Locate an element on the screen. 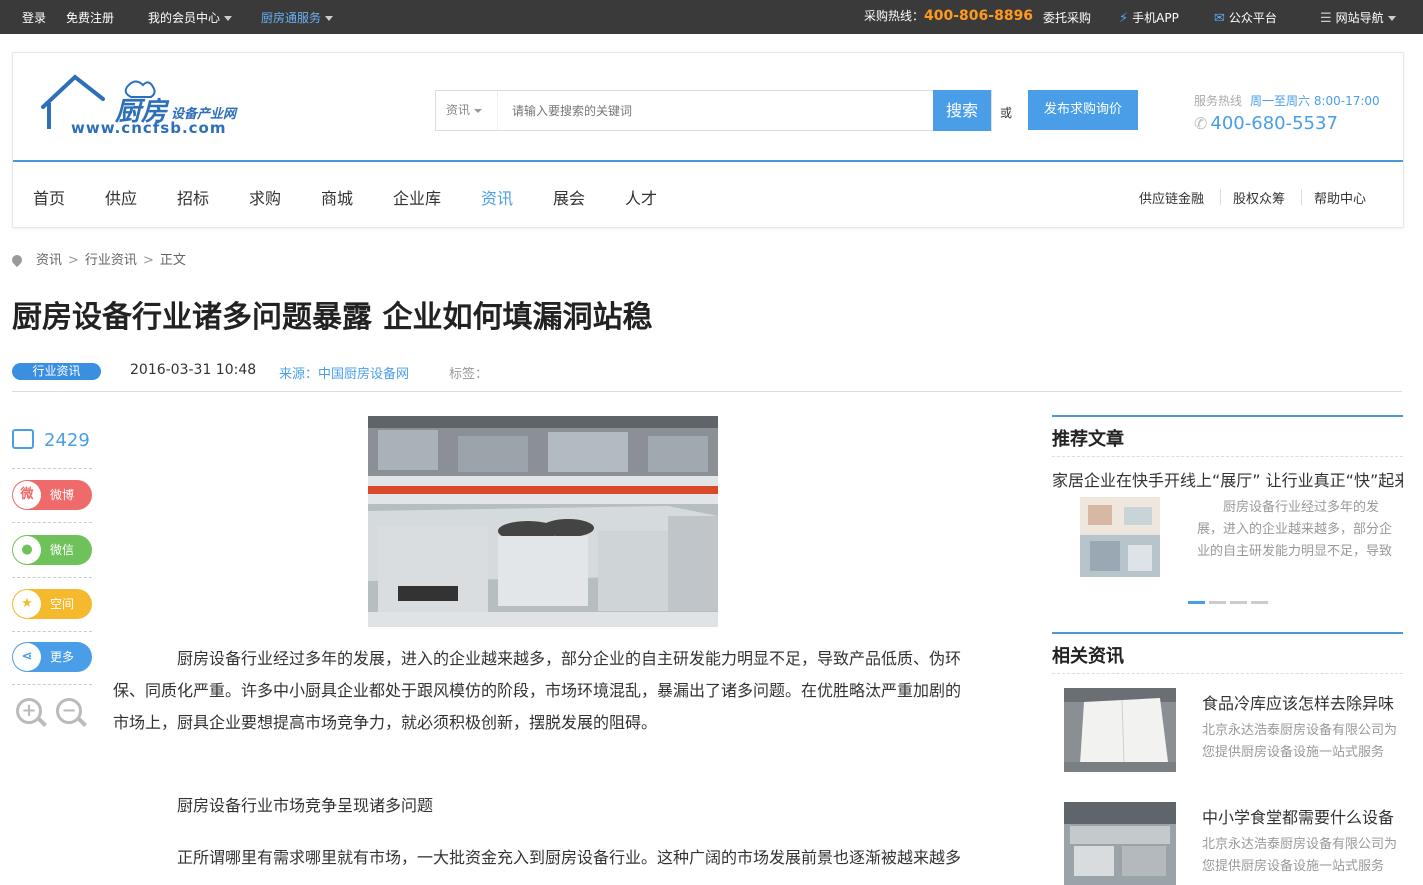 The image size is (1423, 885). article-meta: 行业资讯 2016-03-31 10:48 来源：中国厨房设备网 标签： is located at coordinates (707, 377).